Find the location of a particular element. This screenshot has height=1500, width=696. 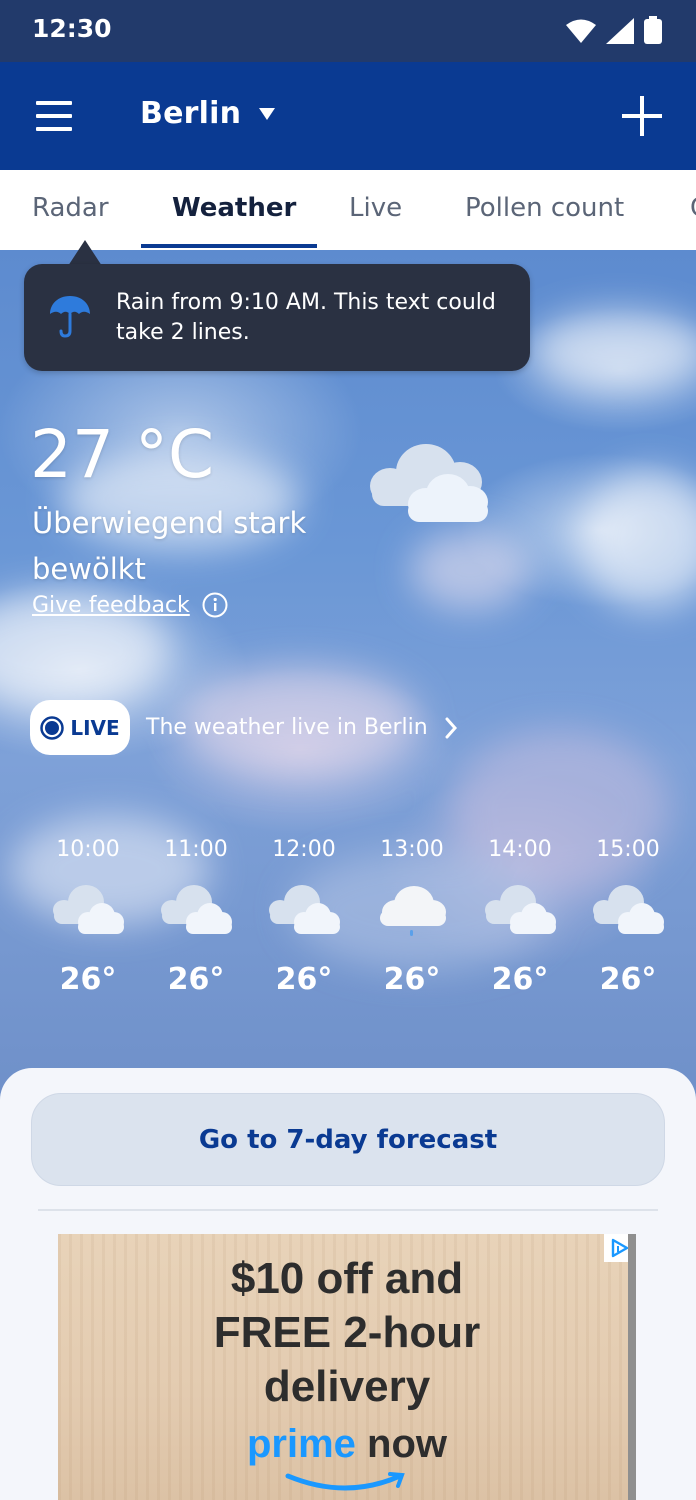

battery-icon is located at coordinates (653, 30).